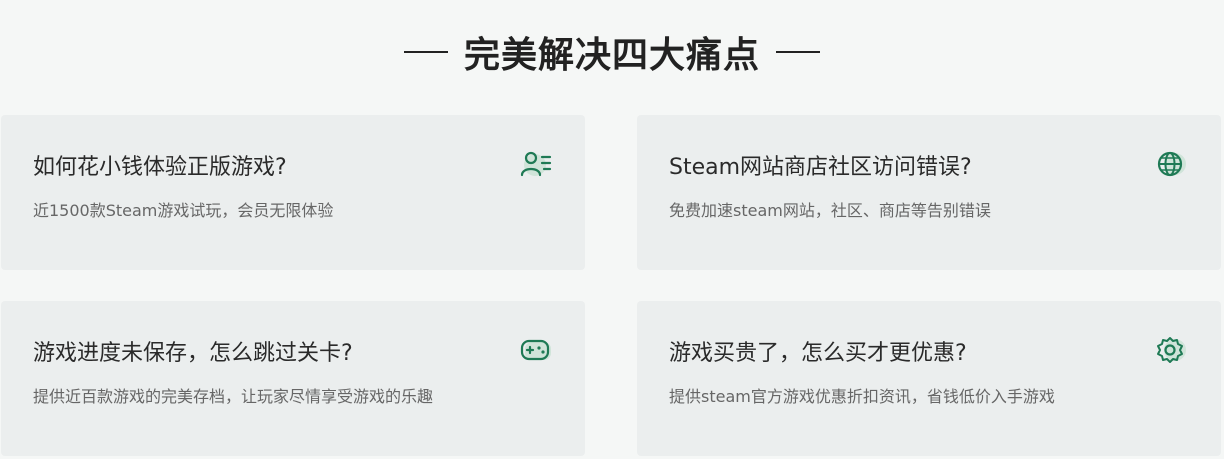 This screenshot has height=459, width=1224. What do you see at coordinates (193, 353) in the screenshot?
I see `card-title: 游戏进度未保存，怎么跳过关卡?` at bounding box center [193, 353].